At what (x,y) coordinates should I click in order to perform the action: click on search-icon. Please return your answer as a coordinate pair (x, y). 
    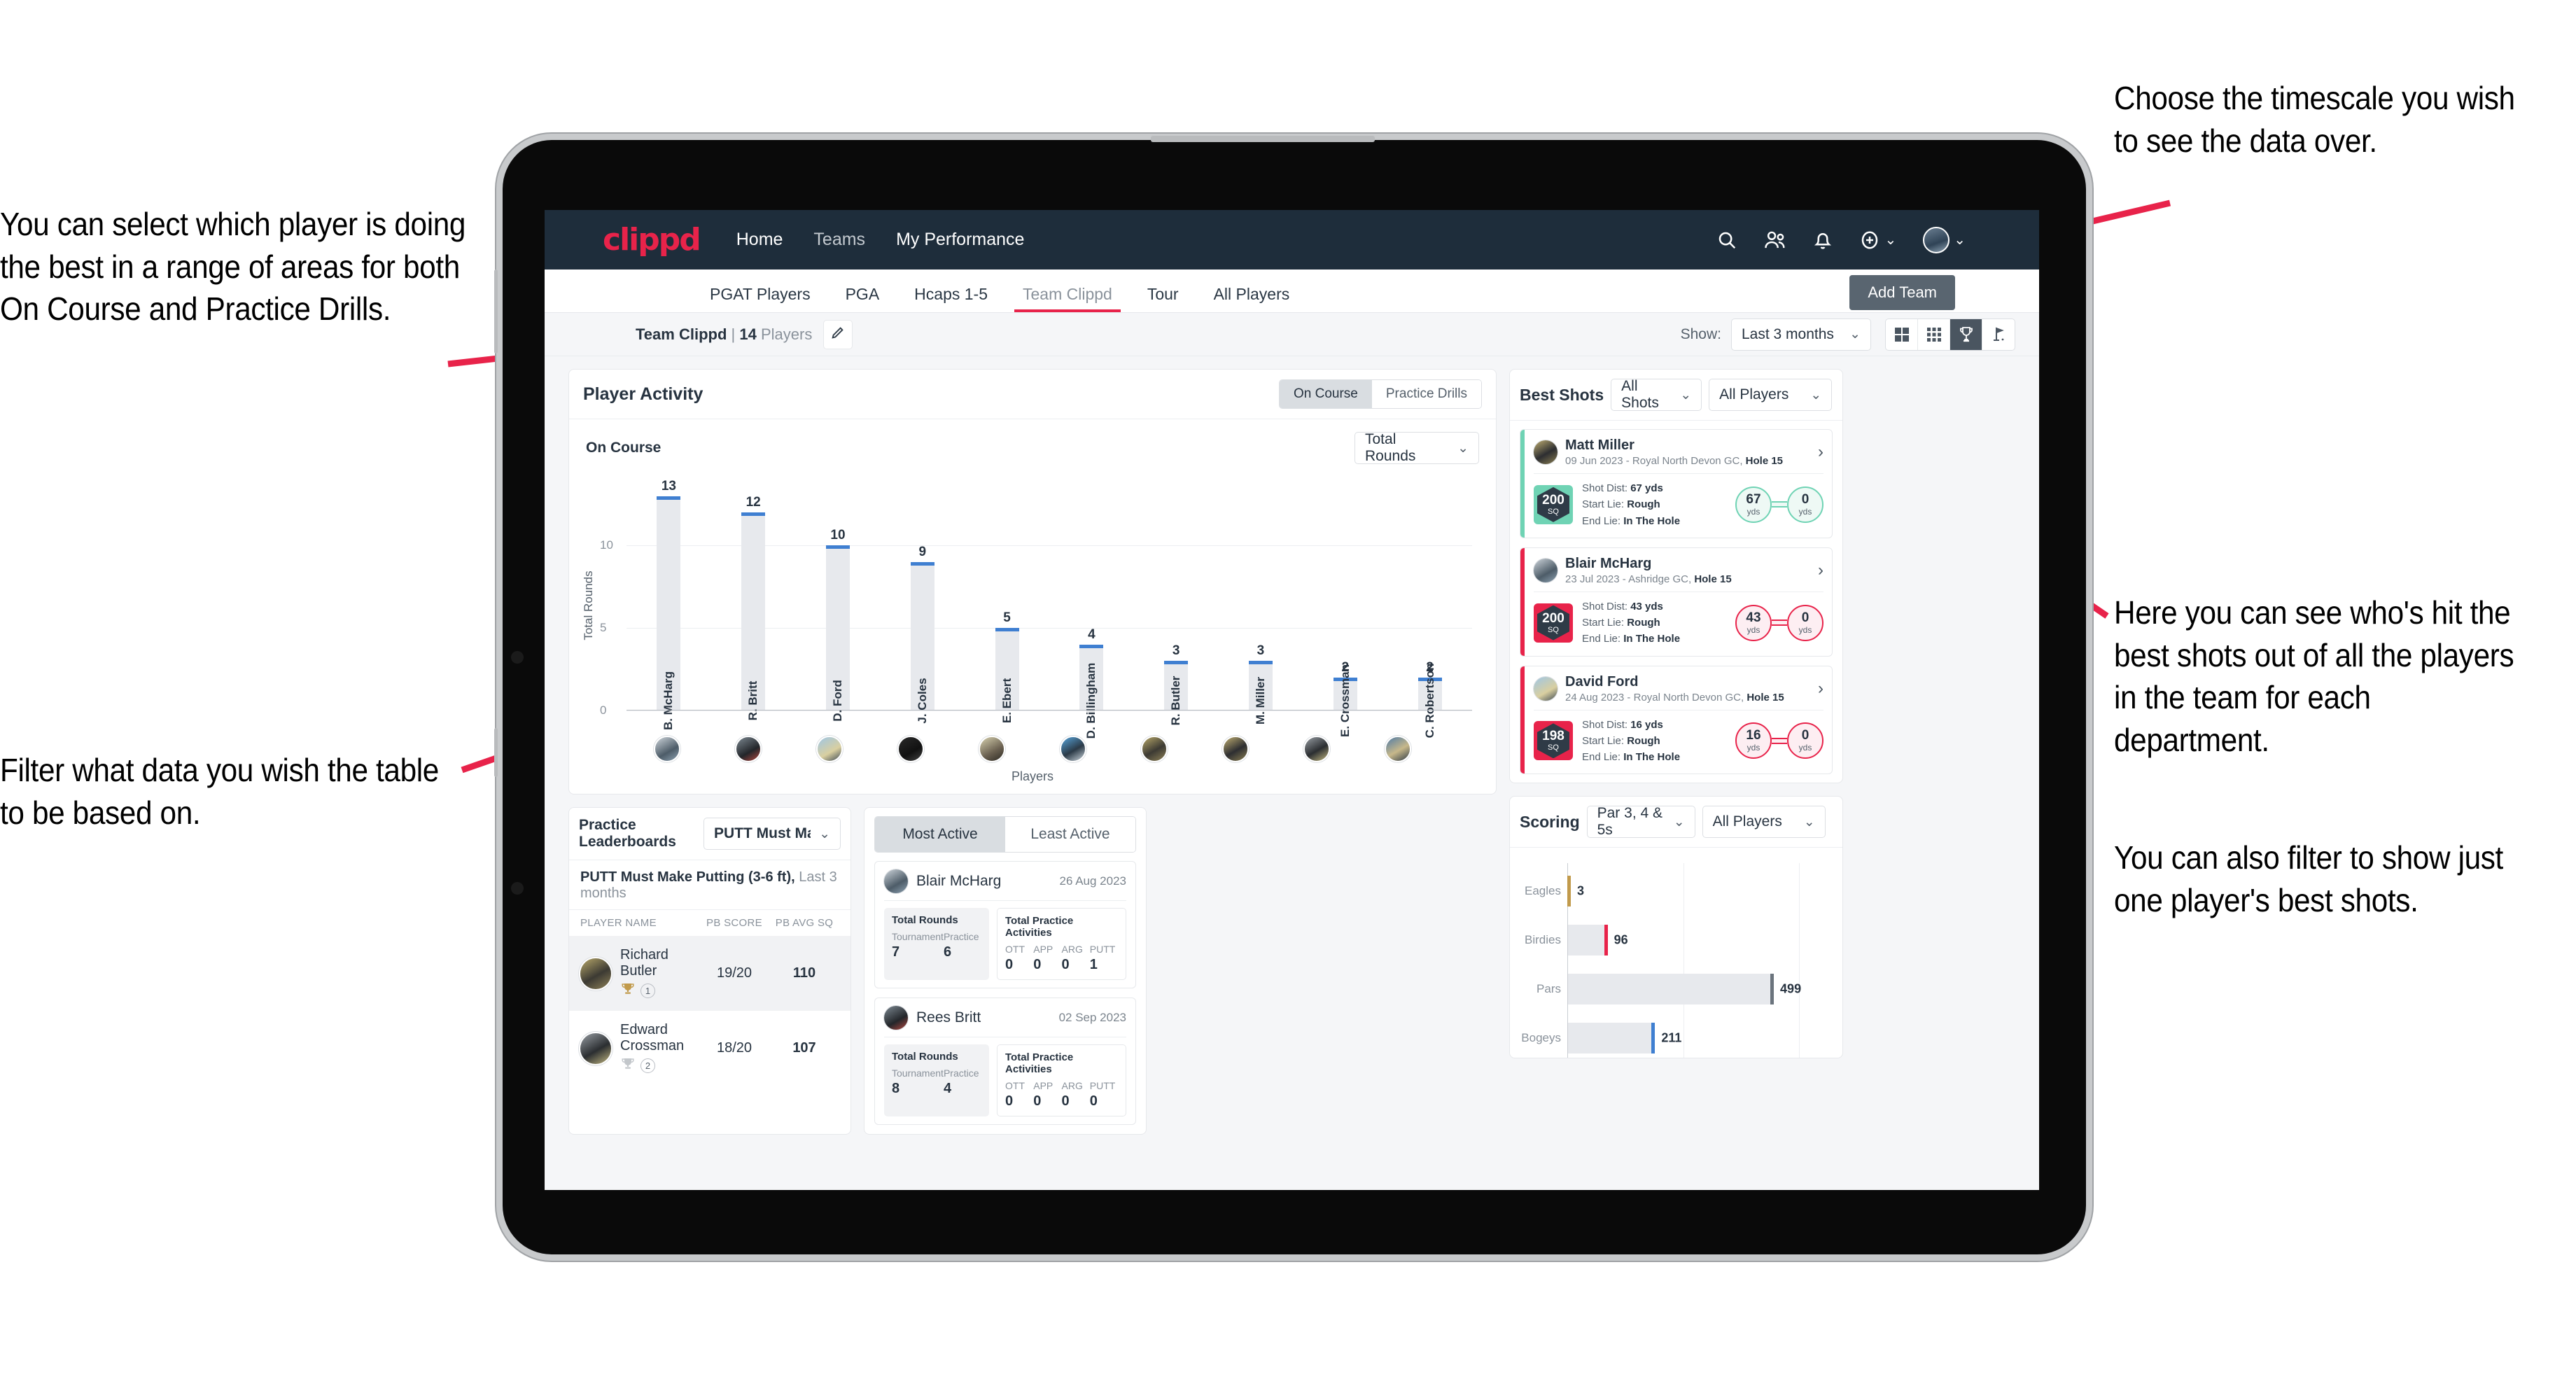
    Looking at the image, I should click on (1726, 240).